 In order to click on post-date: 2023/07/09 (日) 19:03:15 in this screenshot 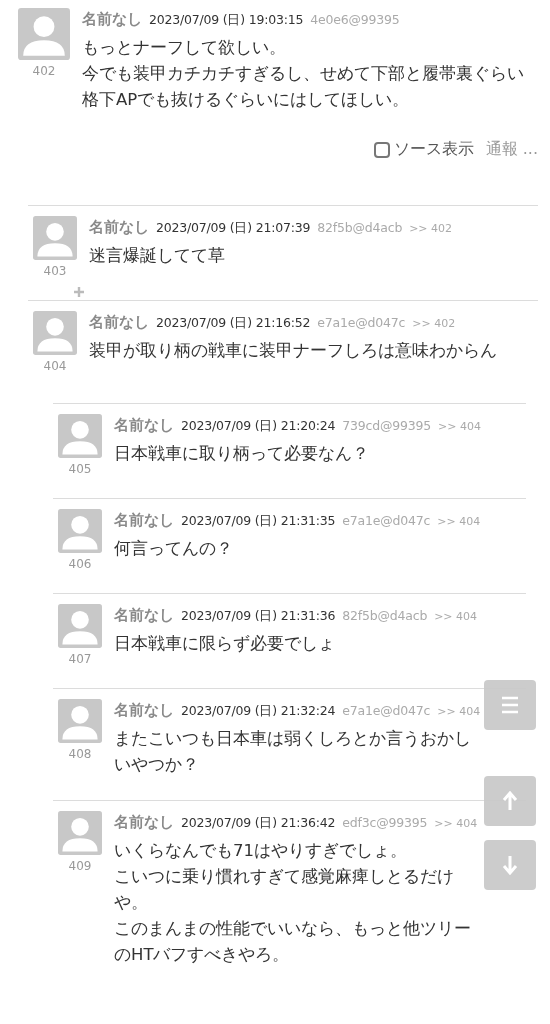, I will do `click(226, 20)`.